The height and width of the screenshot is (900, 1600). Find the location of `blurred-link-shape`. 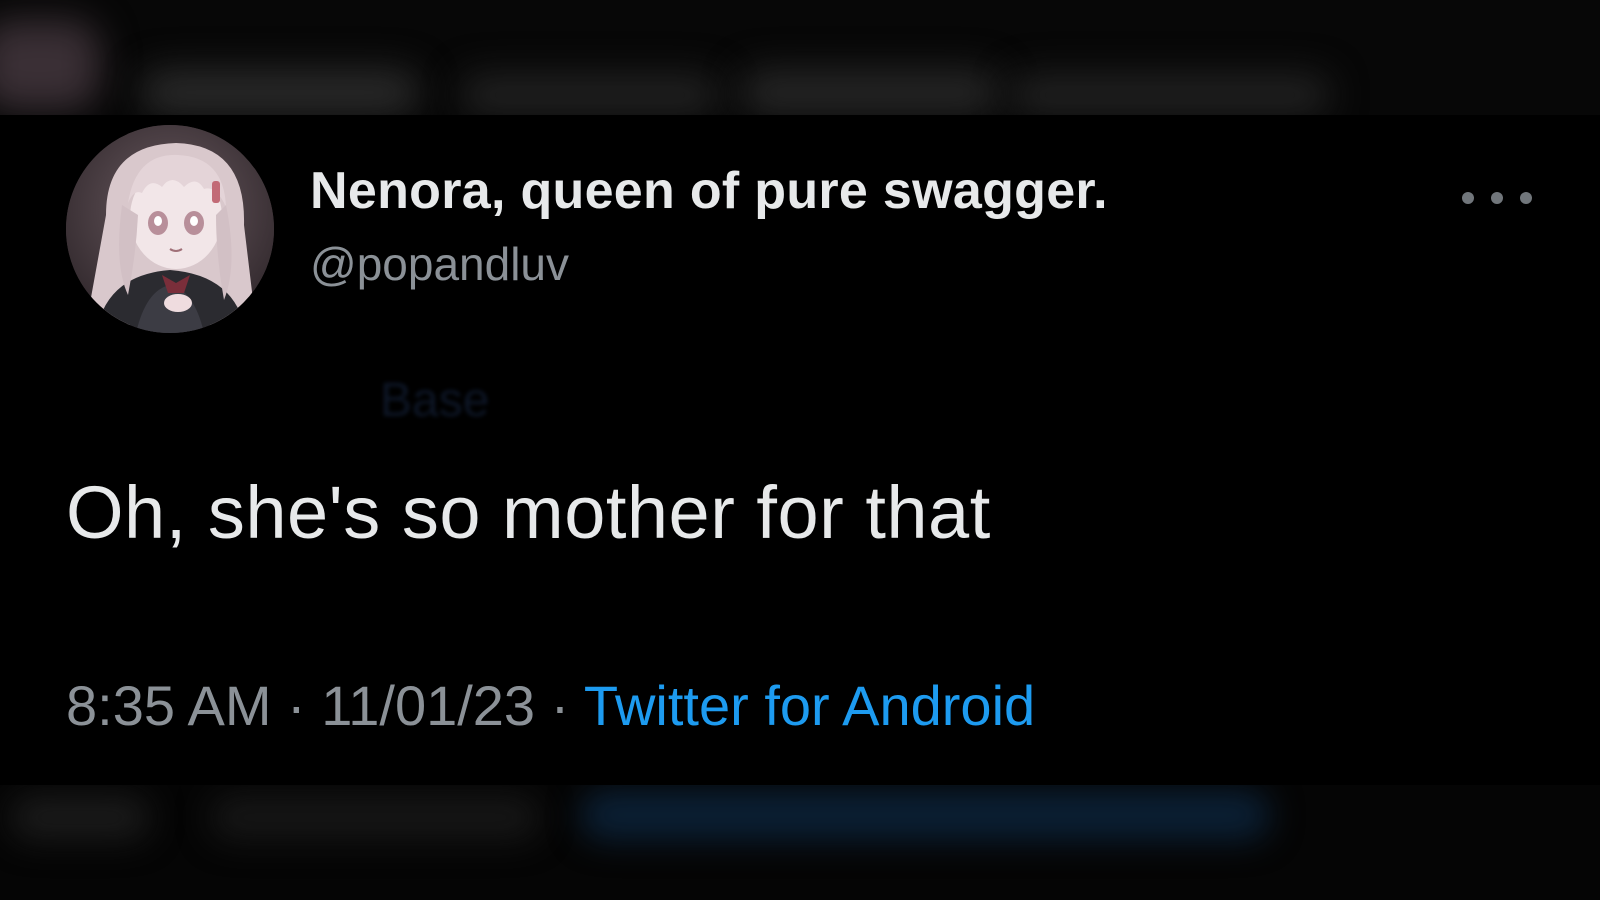

blurred-link-shape is located at coordinates (925, 815).